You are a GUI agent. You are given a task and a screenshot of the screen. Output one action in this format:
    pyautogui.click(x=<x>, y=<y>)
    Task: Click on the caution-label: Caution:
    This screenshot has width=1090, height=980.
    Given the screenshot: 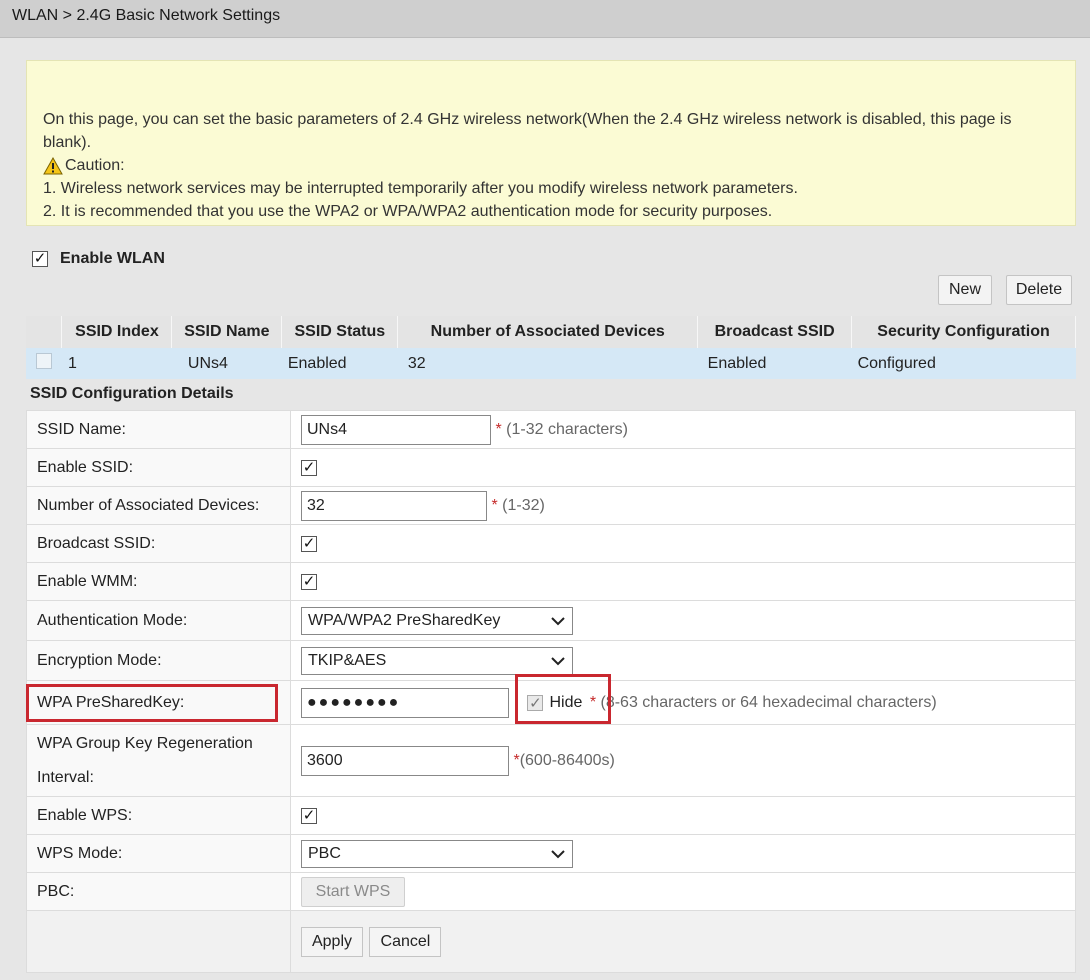 What is the action you would take?
    pyautogui.click(x=95, y=165)
    